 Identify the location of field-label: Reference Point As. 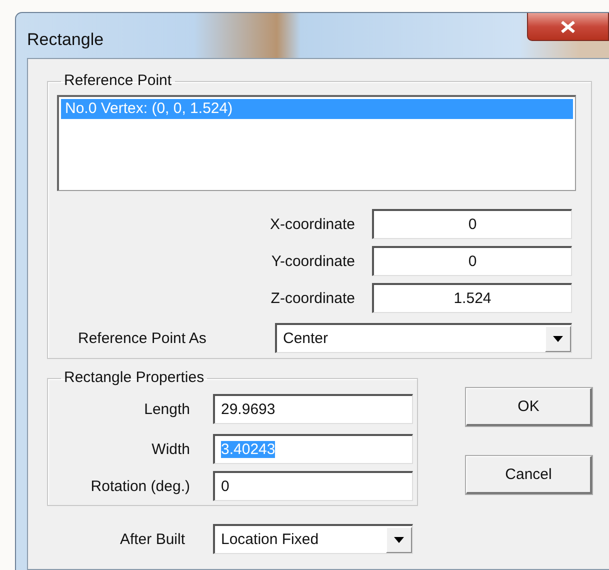
(143, 338).